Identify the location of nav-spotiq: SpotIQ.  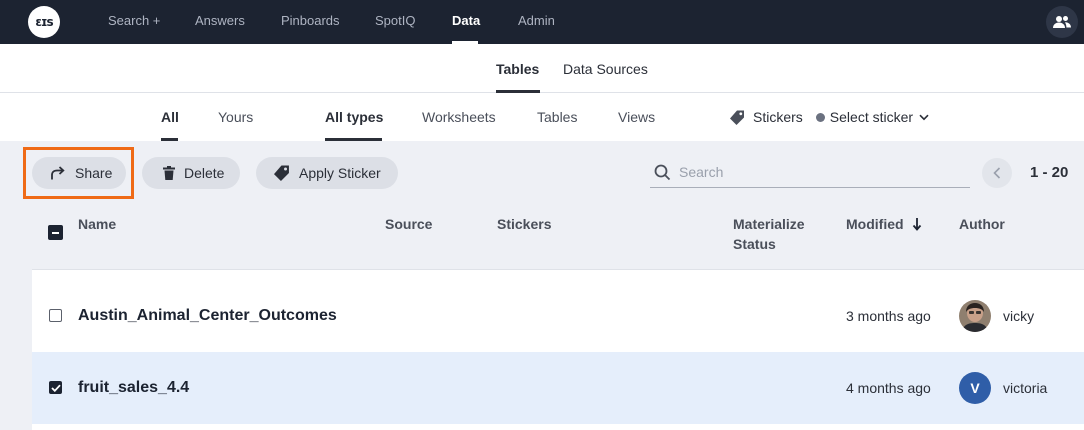
(395, 20).